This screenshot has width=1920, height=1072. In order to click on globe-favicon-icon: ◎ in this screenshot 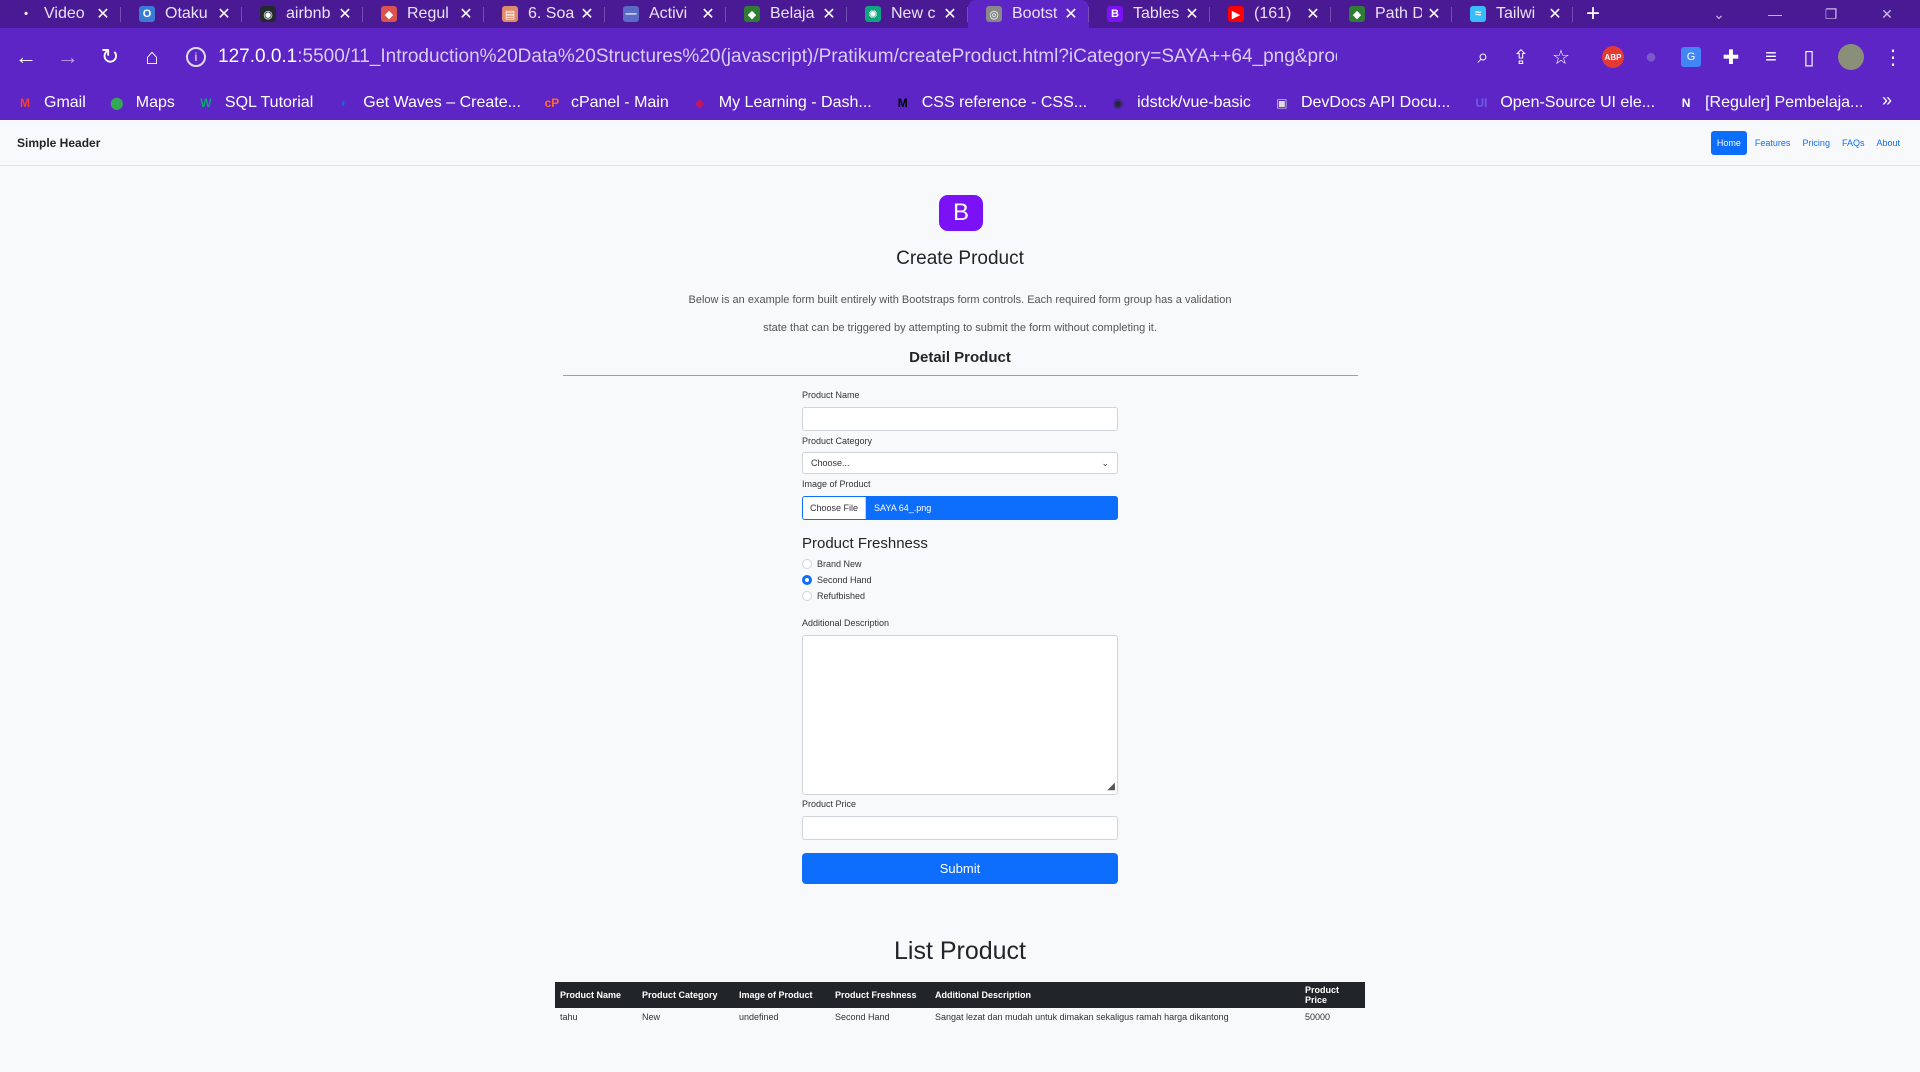, I will do `click(994, 14)`.